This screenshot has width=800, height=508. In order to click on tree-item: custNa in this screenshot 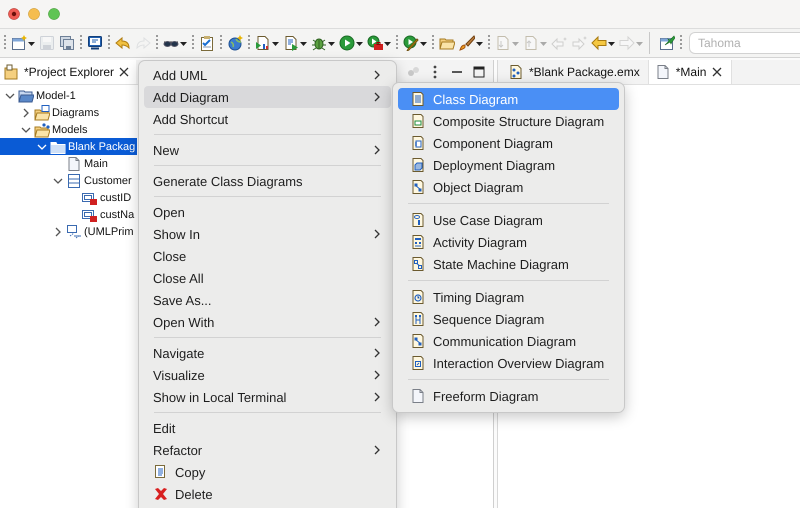, I will do `click(68, 214)`.